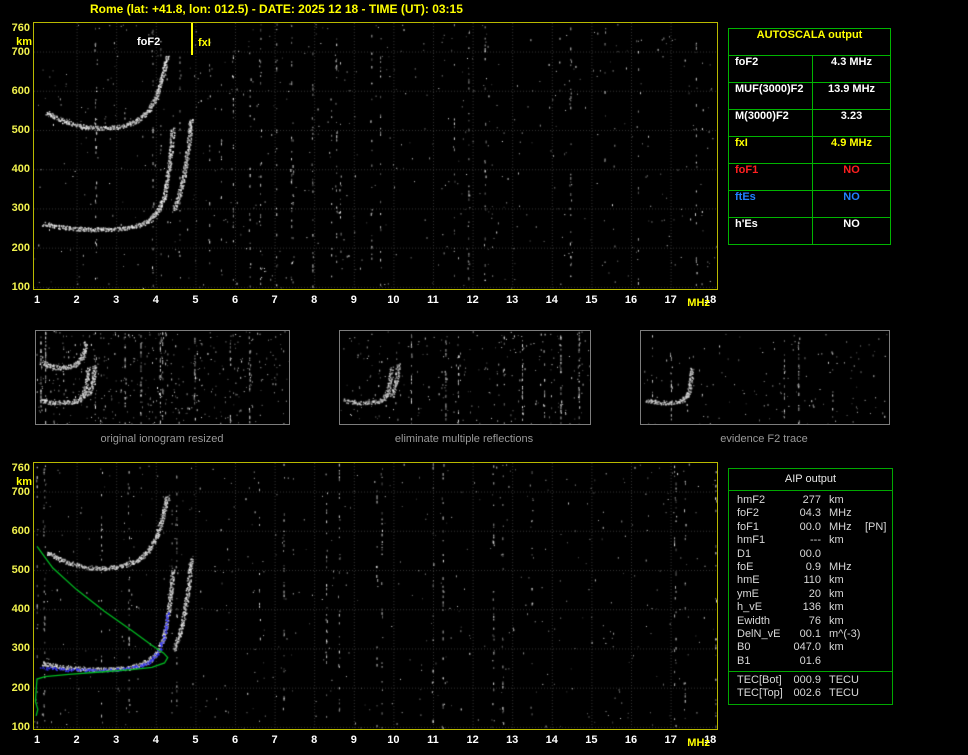 This screenshot has width=968, height=755. Describe the element at coordinates (771, 150) in the screenshot. I see `autoscala-row-label: fxI` at that location.